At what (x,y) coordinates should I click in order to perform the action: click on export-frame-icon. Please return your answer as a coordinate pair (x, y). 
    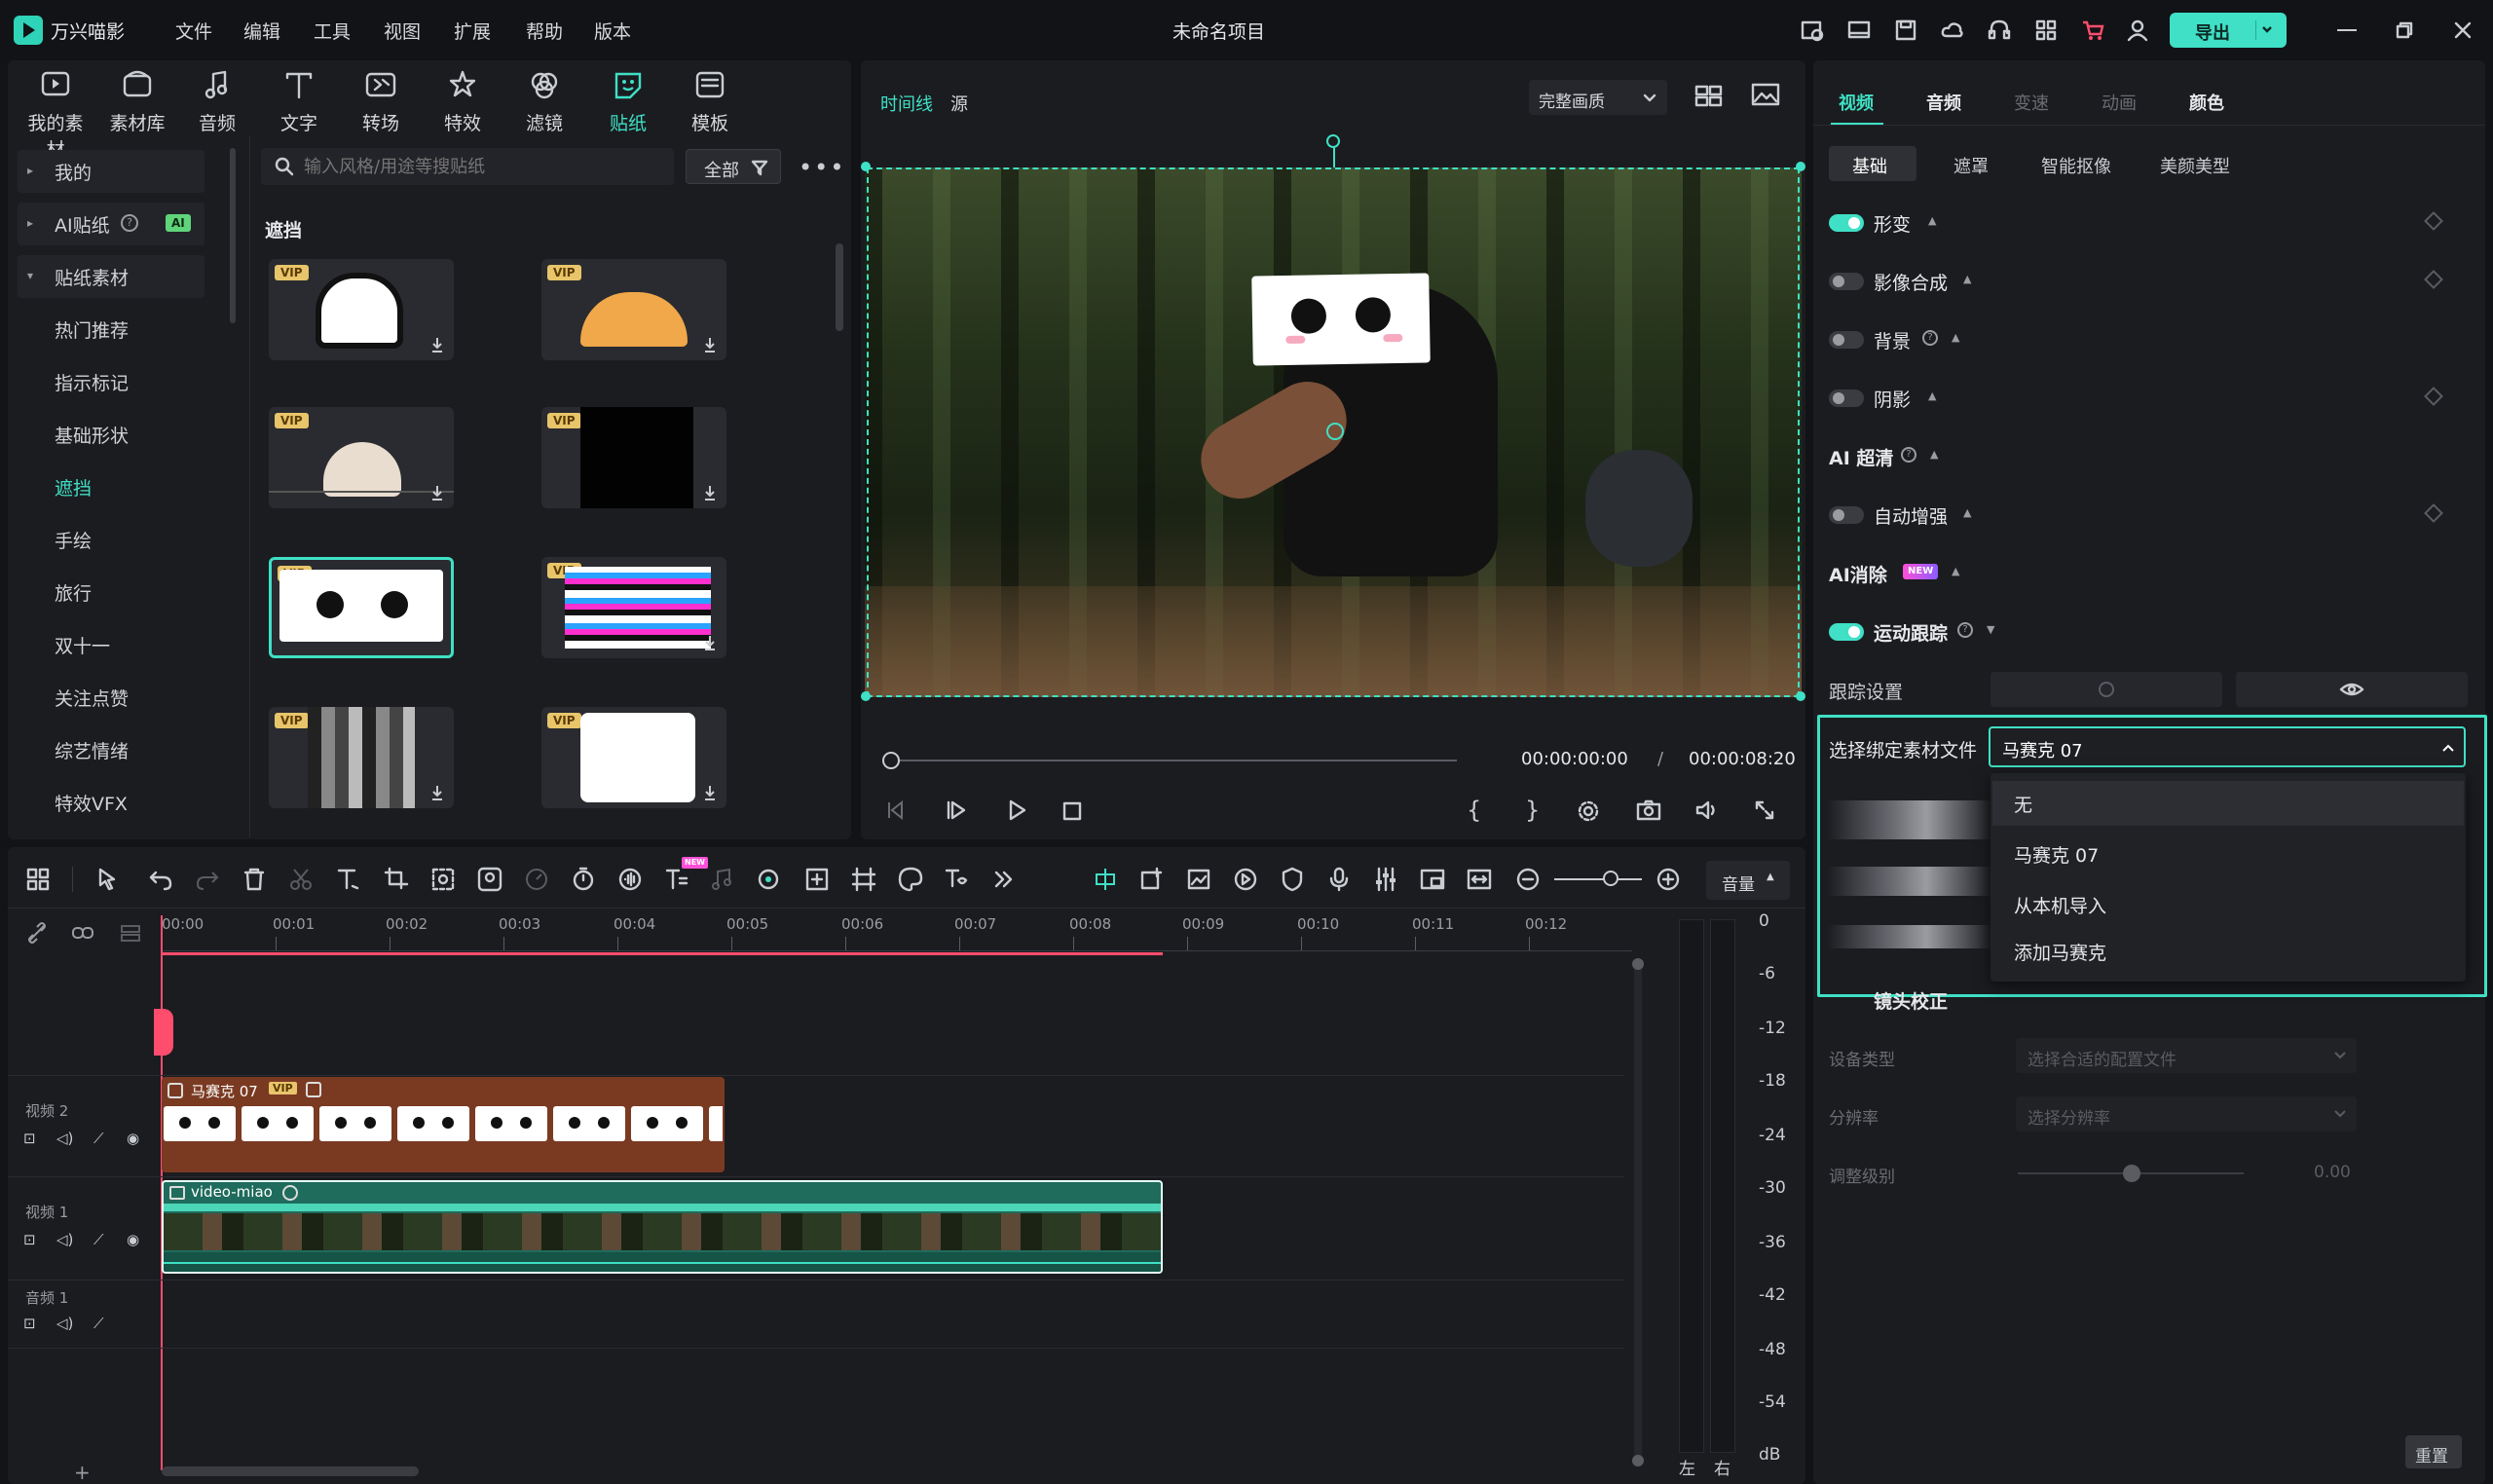
    Looking at the image, I should click on (864, 879).